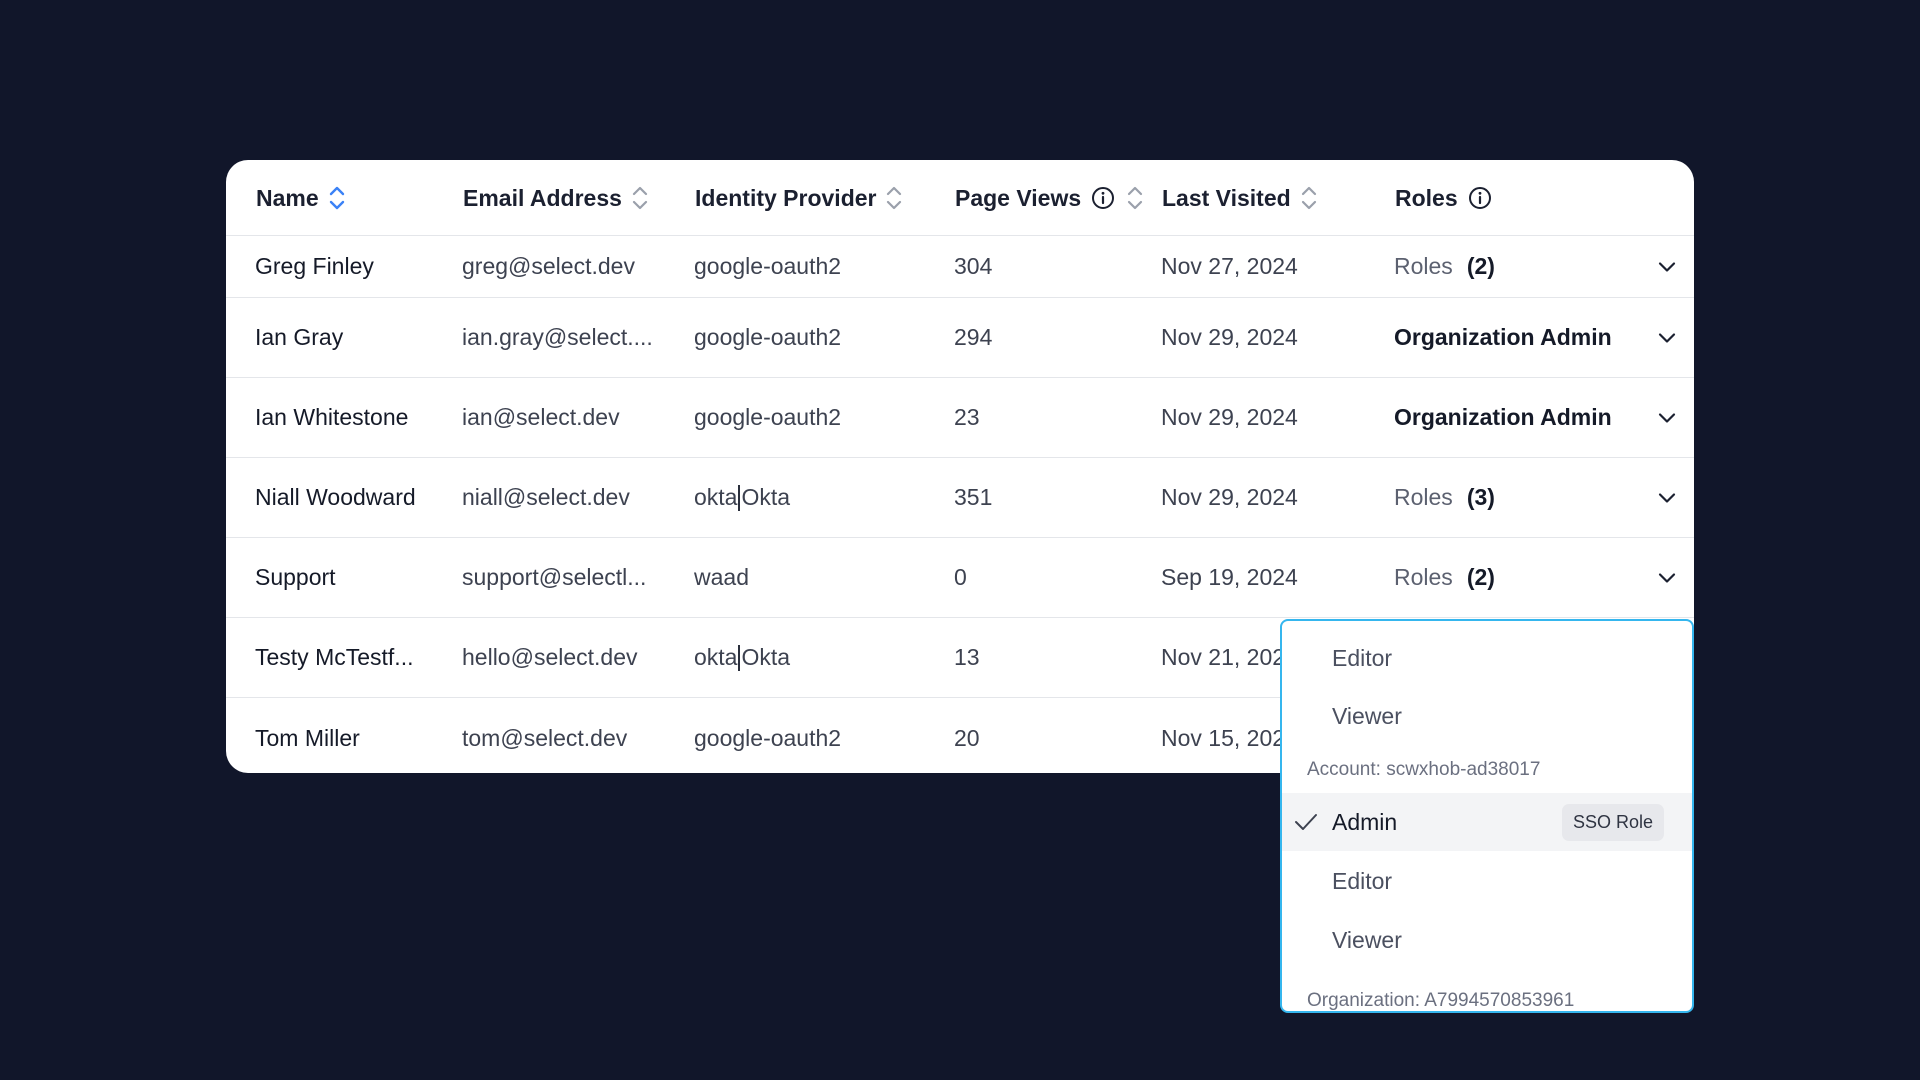  I want to click on cell-last-visited: Nov 15, 2024, so click(1229, 737).